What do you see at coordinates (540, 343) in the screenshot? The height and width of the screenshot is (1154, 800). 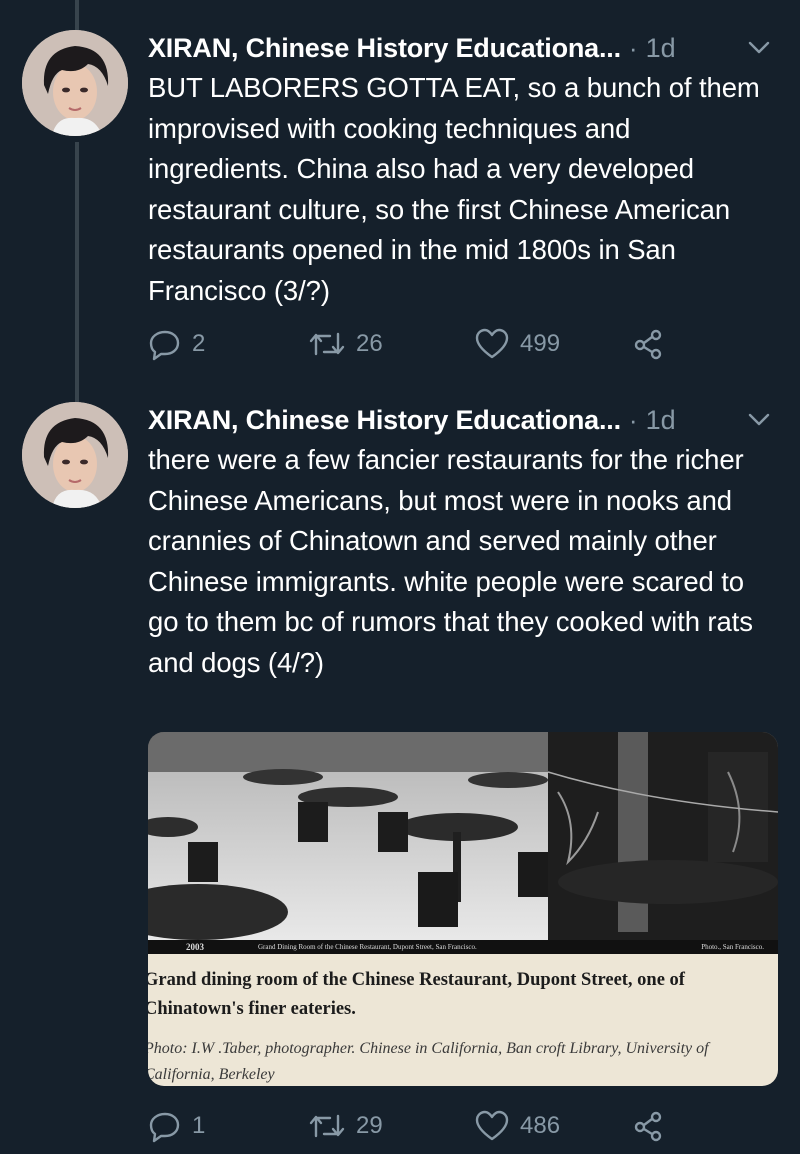 I see `like-count: 499` at bounding box center [540, 343].